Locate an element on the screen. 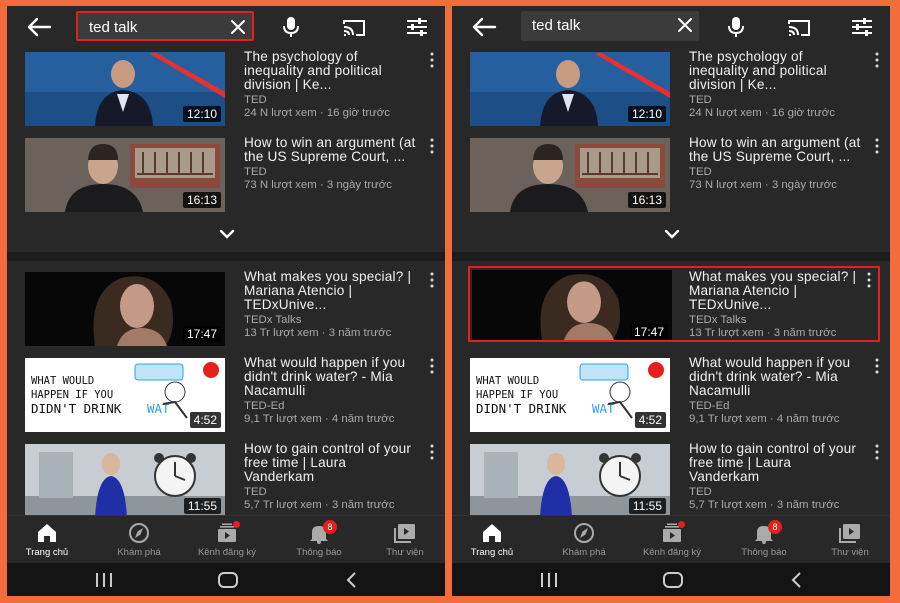 The image size is (900, 603). home-icon is located at coordinates (47, 533).